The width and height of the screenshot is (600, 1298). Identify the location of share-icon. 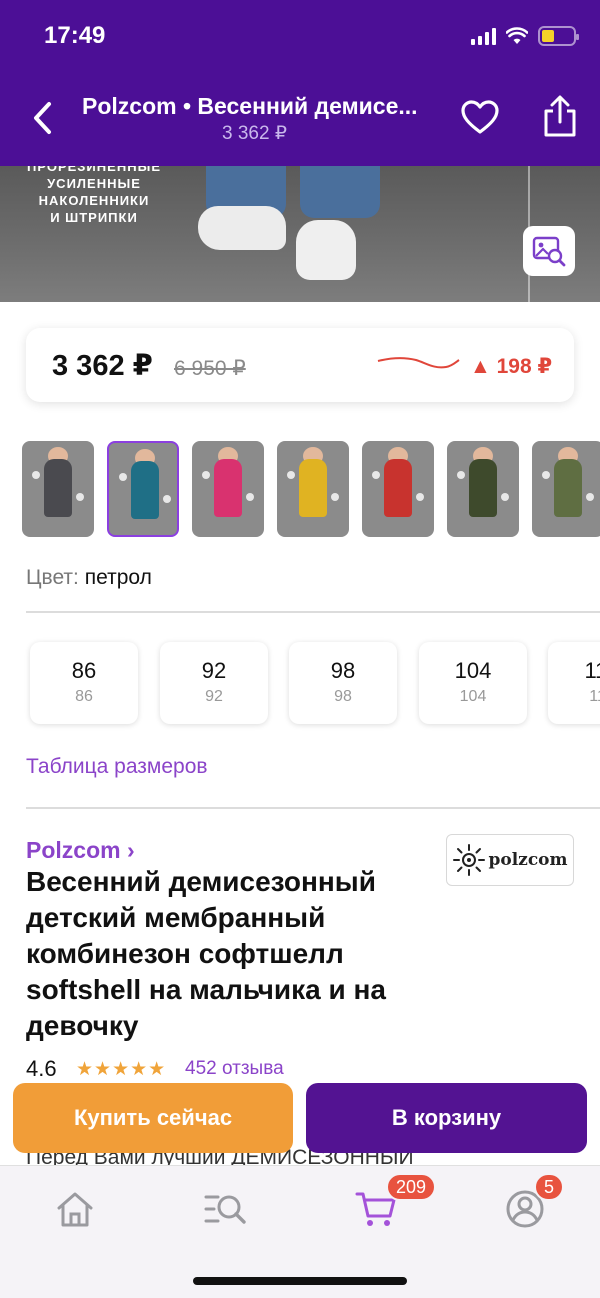
(560, 116).